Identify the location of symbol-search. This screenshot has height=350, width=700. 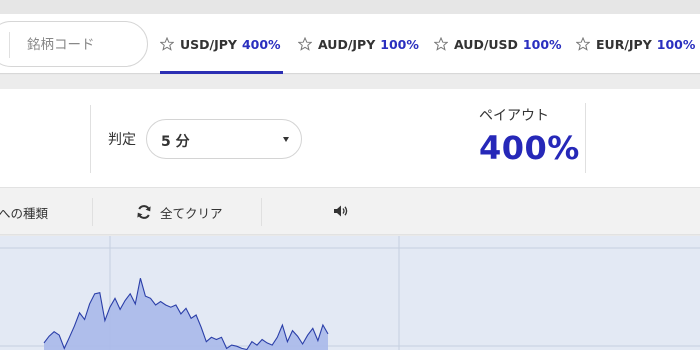
(74, 44).